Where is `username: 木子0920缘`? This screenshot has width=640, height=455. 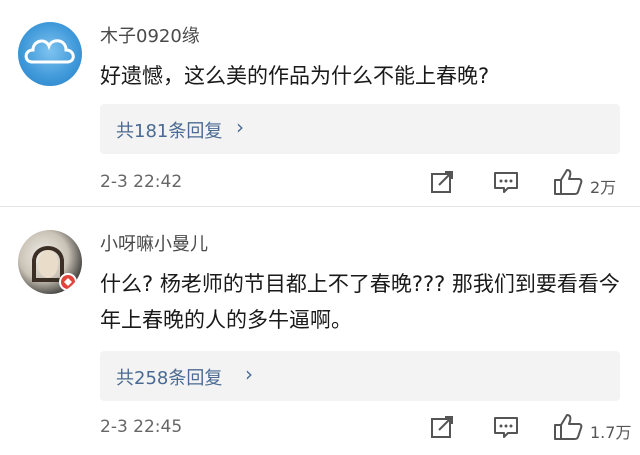 username: 木子0920缘 is located at coordinates (150, 35).